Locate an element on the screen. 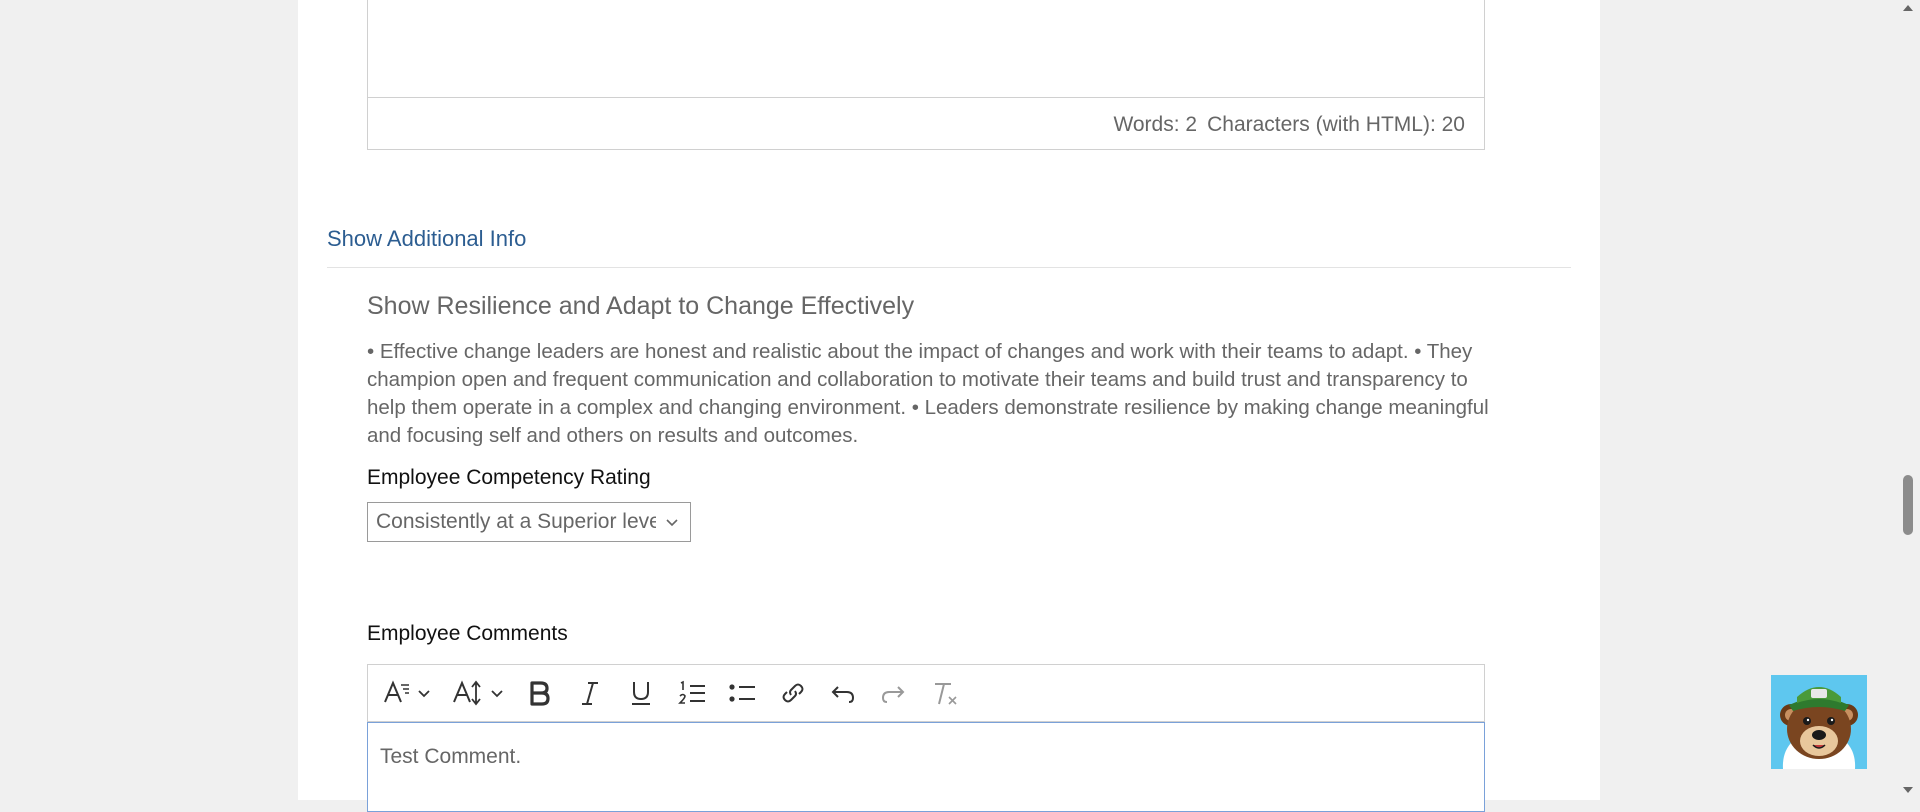 This screenshot has height=812, width=1920. unordered-list-icon is located at coordinates (742, 693).